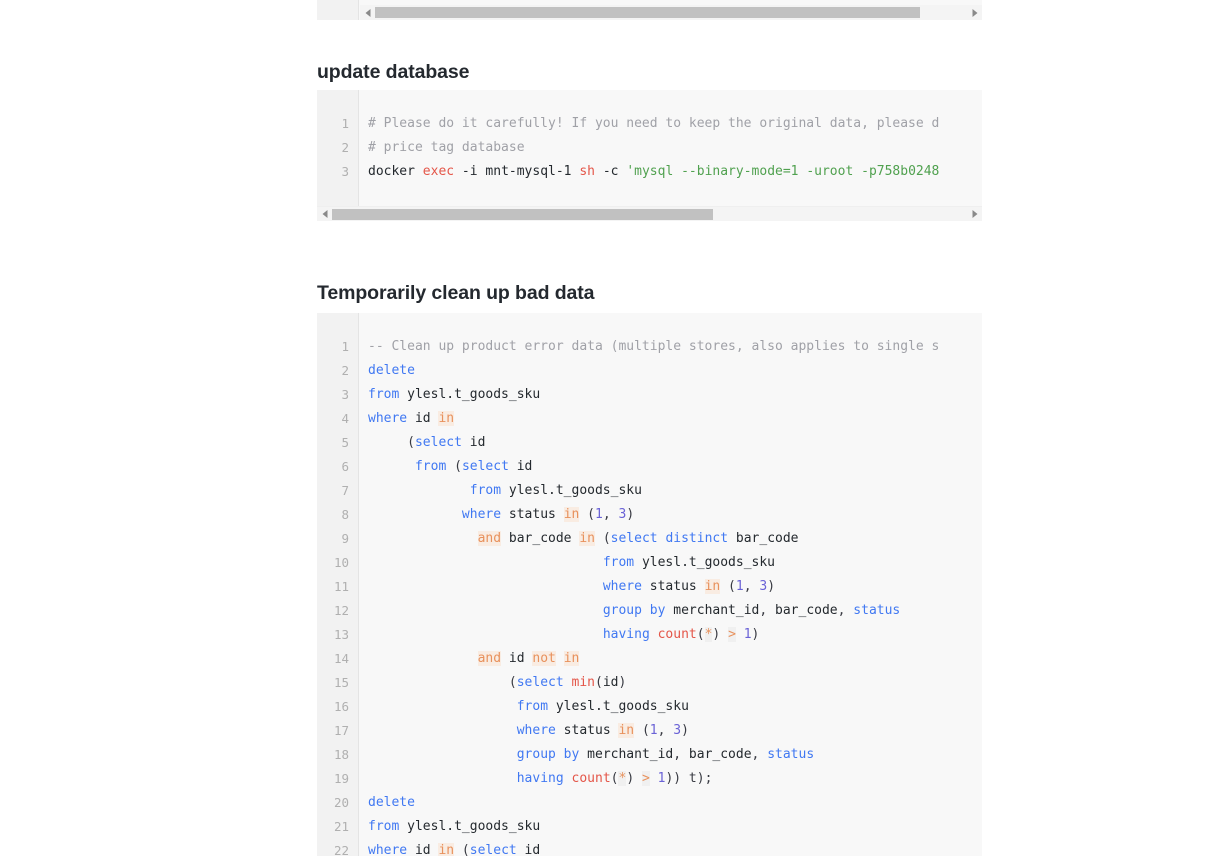  I want to click on code-token: not, so click(544, 658).